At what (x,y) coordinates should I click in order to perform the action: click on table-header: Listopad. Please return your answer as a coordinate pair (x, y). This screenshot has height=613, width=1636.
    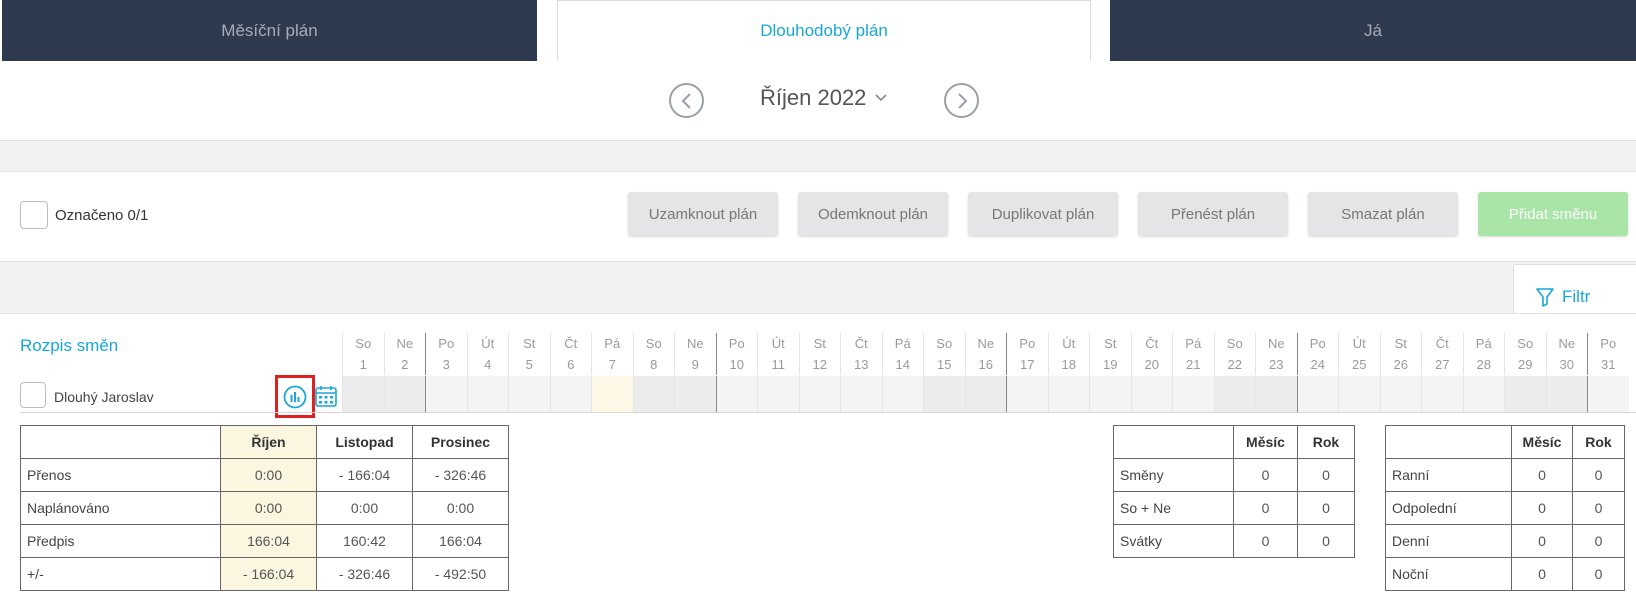
    Looking at the image, I should click on (364, 442).